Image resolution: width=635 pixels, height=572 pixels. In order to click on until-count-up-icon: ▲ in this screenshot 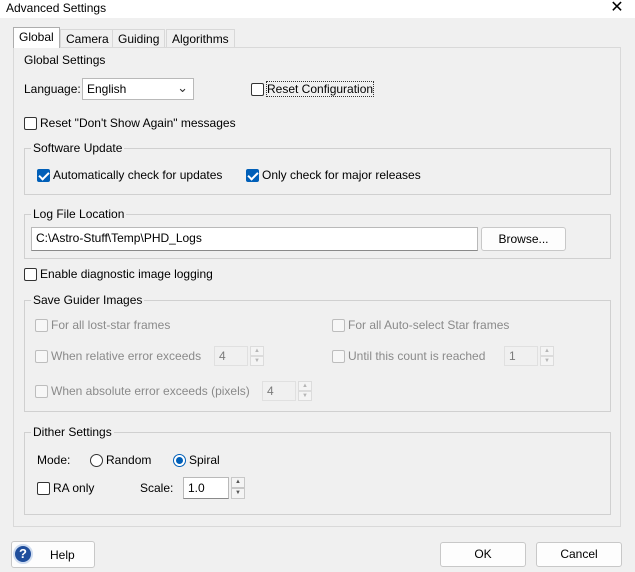, I will do `click(547, 351)`.